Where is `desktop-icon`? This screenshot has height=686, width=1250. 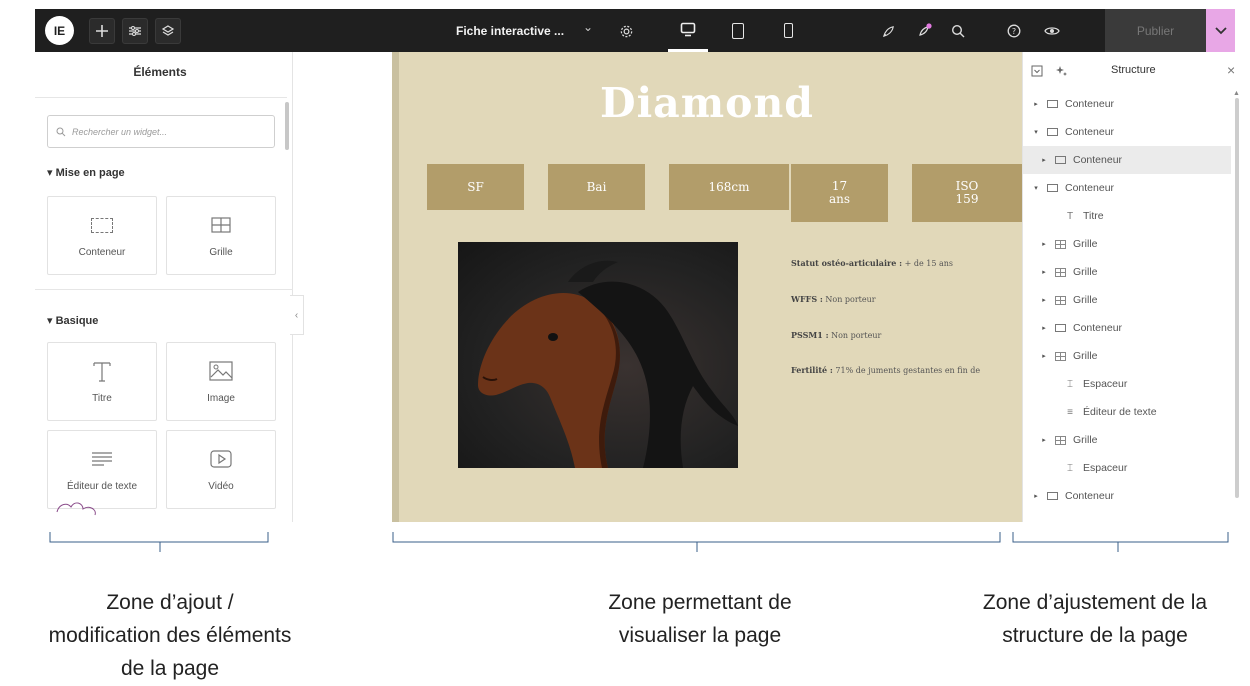 desktop-icon is located at coordinates (688, 30).